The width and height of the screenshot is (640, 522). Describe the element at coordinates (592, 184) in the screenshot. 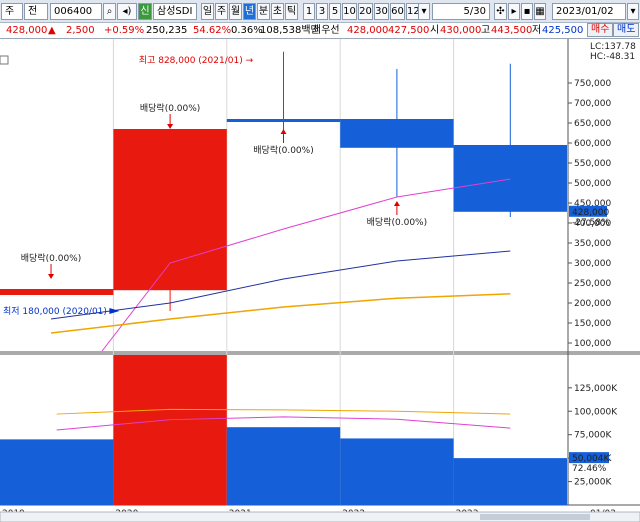

I see `y-tick-label: 500,000` at that location.